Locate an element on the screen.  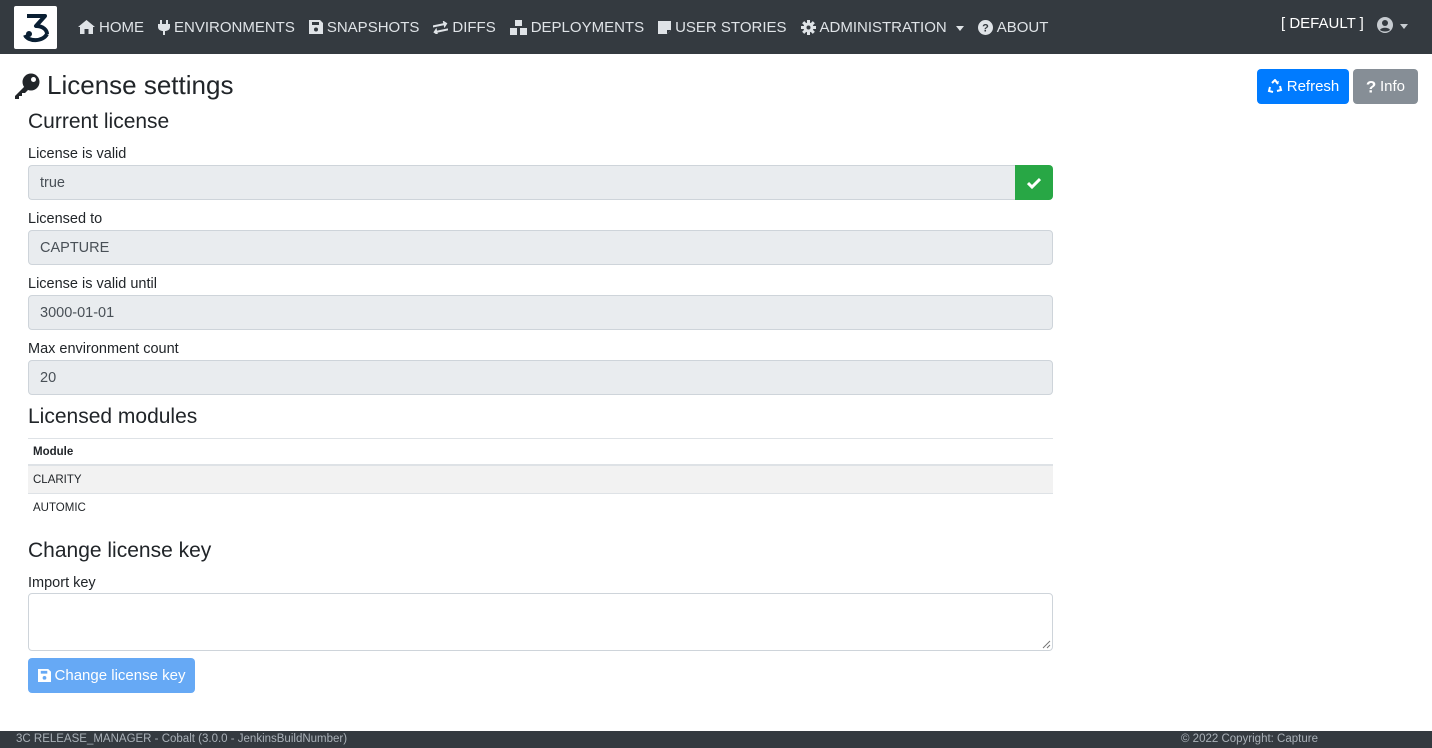
app-logo is located at coordinates (35, 27).